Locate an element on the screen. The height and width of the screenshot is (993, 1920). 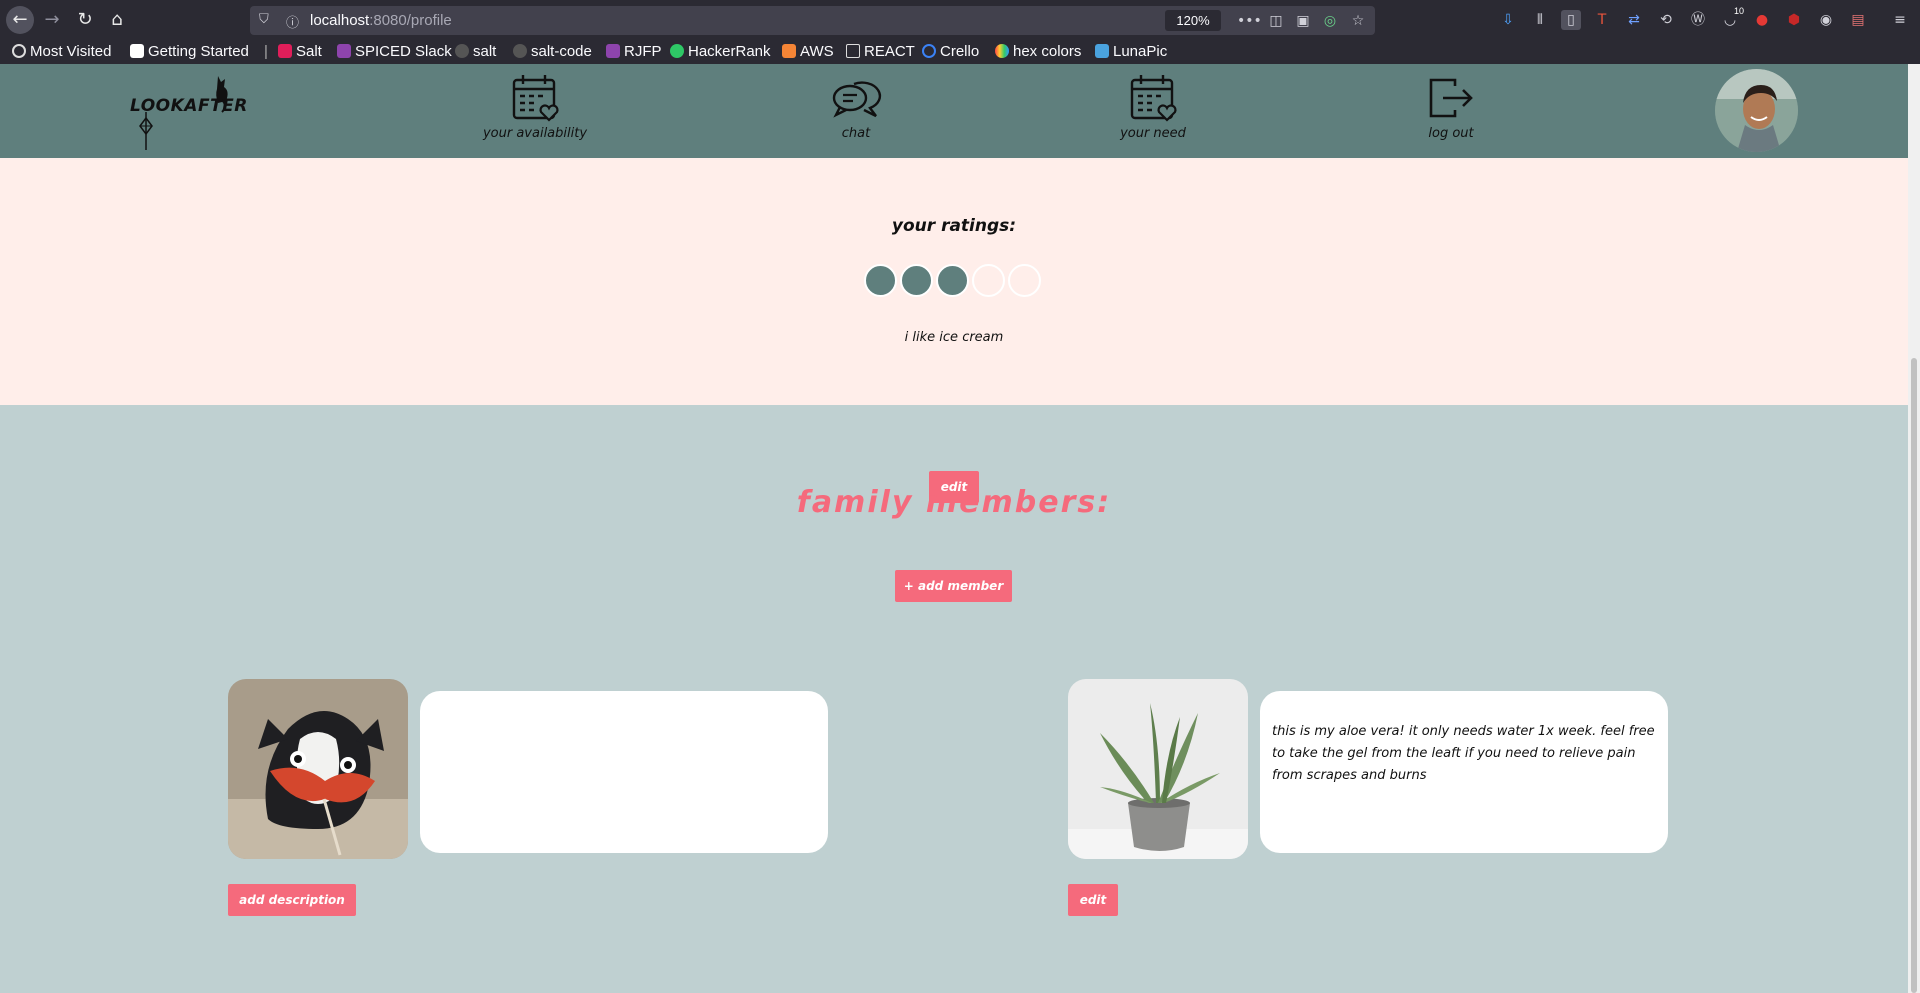
url-text: localhost:8080/profile is located at coordinates (381, 20).